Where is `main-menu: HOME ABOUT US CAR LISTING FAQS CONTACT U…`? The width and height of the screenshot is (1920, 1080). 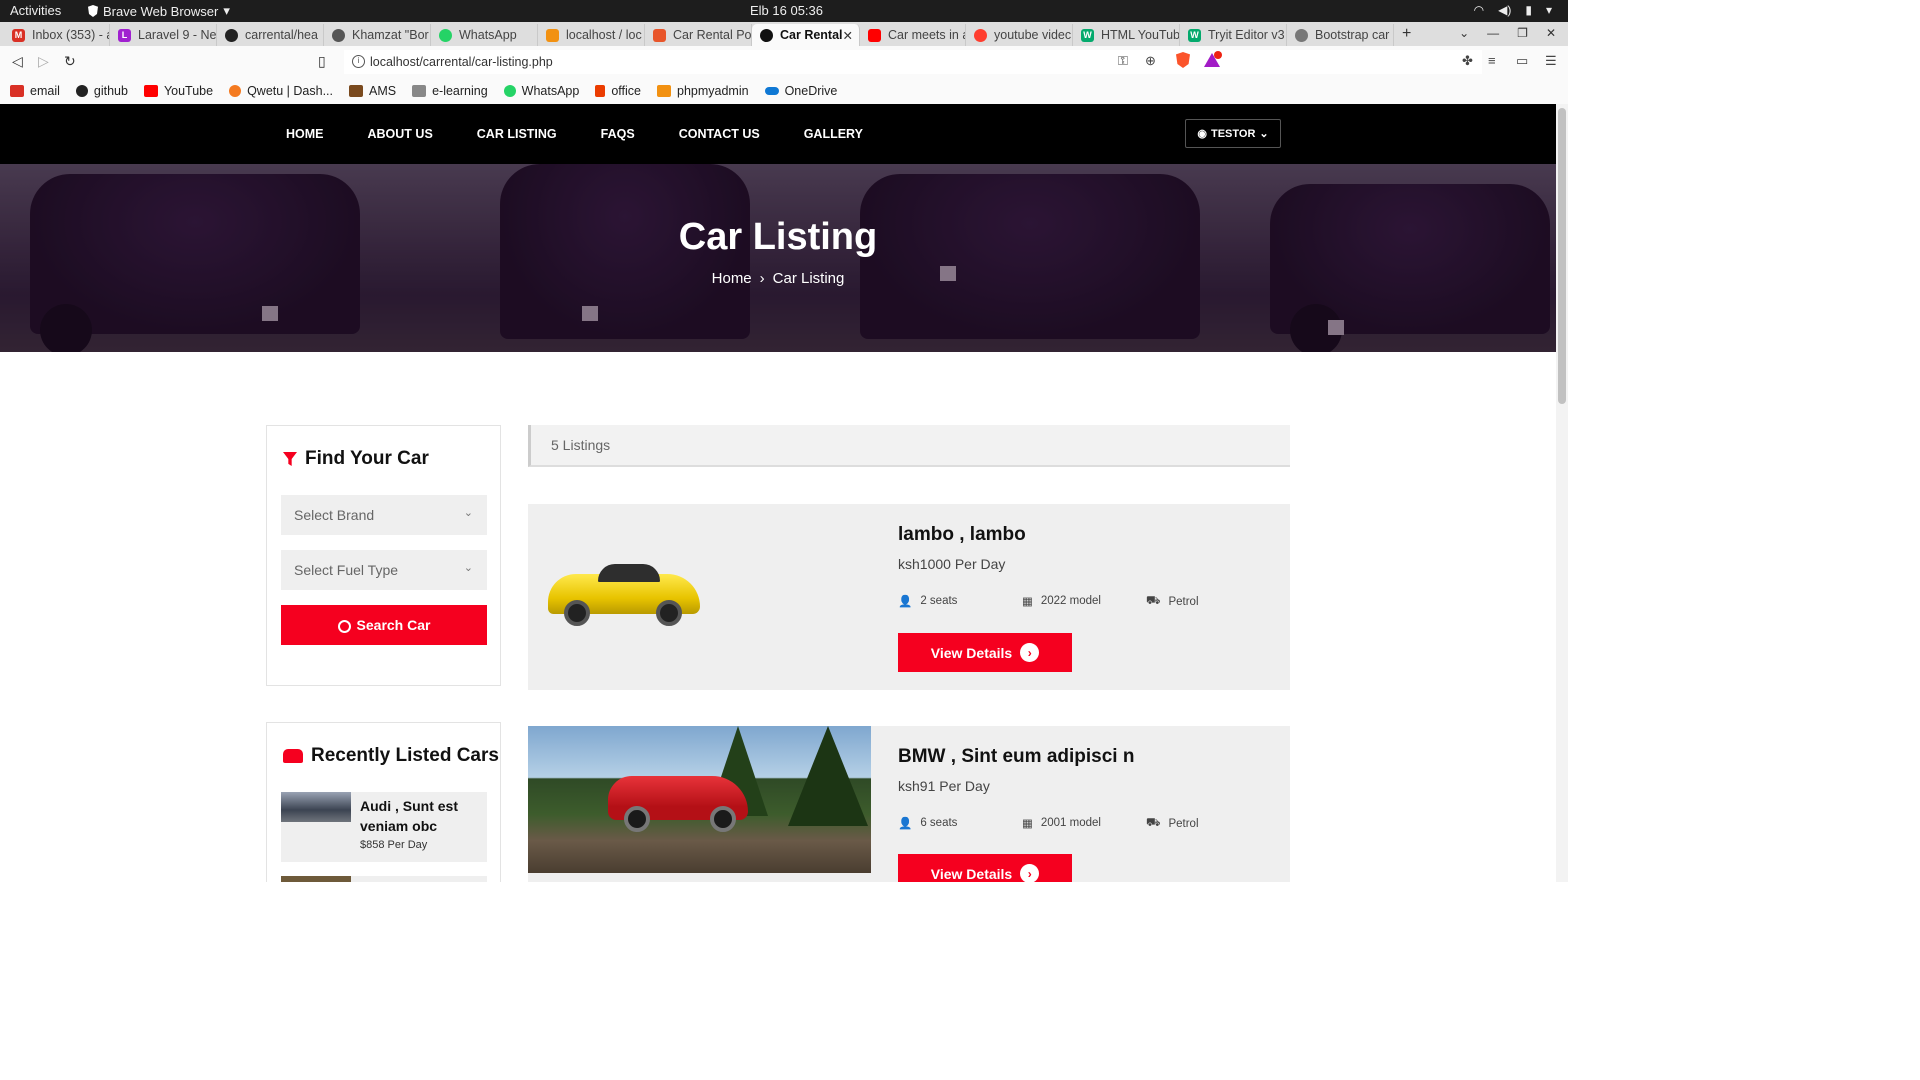
main-menu: HOME ABOUT US CAR LISTING FAQS CONTACT U… is located at coordinates (596, 134).